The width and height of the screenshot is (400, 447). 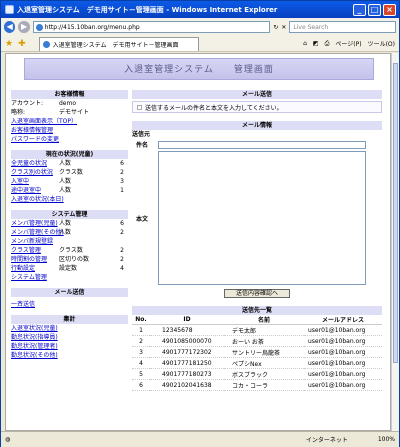 I want to click on url-text: http://415.10ban.org/menu.php, so click(x=92, y=27).